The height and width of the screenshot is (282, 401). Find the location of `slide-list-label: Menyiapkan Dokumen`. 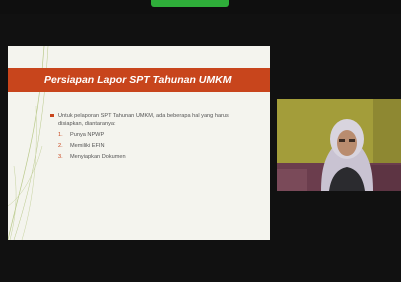

slide-list-label: Menyiapkan Dokumen is located at coordinates (98, 157).